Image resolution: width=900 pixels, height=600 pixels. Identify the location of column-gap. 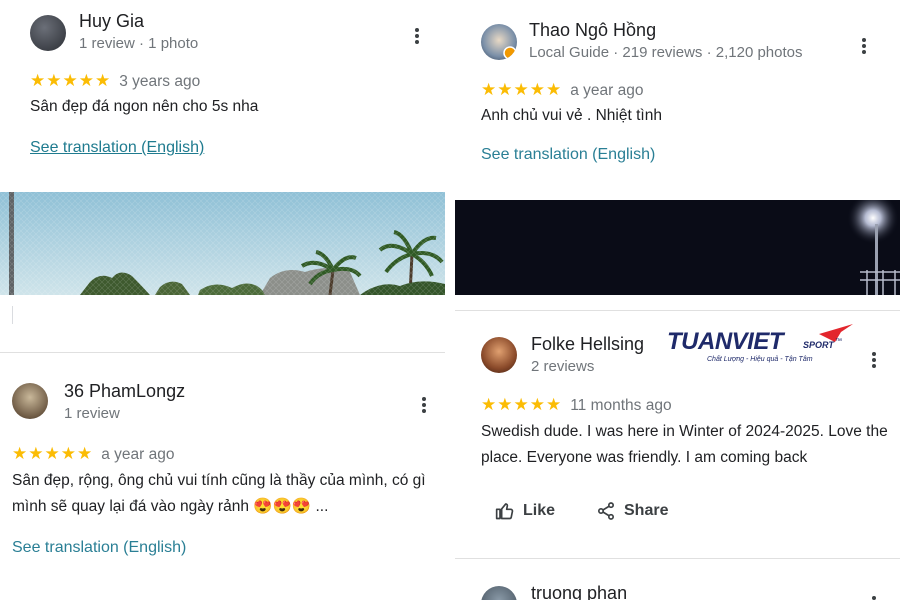
(450, 300).